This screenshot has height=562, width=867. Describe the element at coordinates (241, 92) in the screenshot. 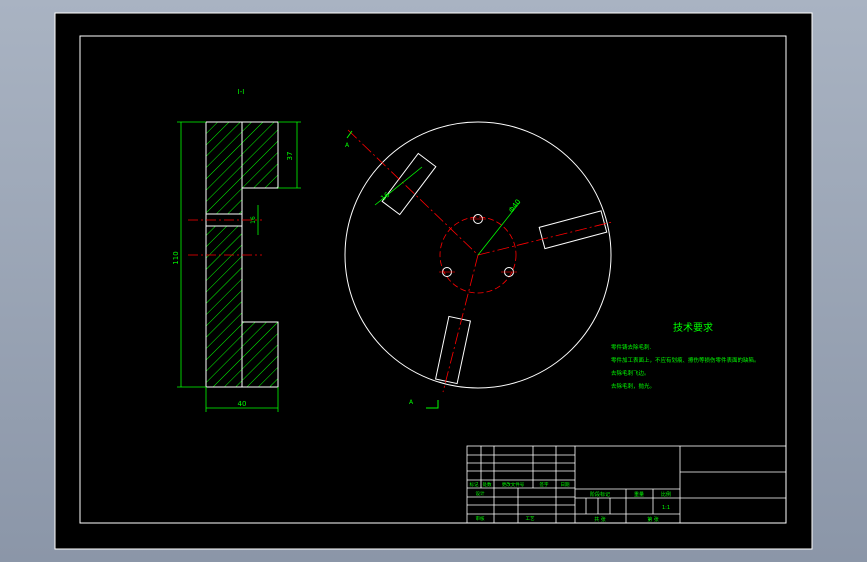

I see `section-label: I-I` at that location.